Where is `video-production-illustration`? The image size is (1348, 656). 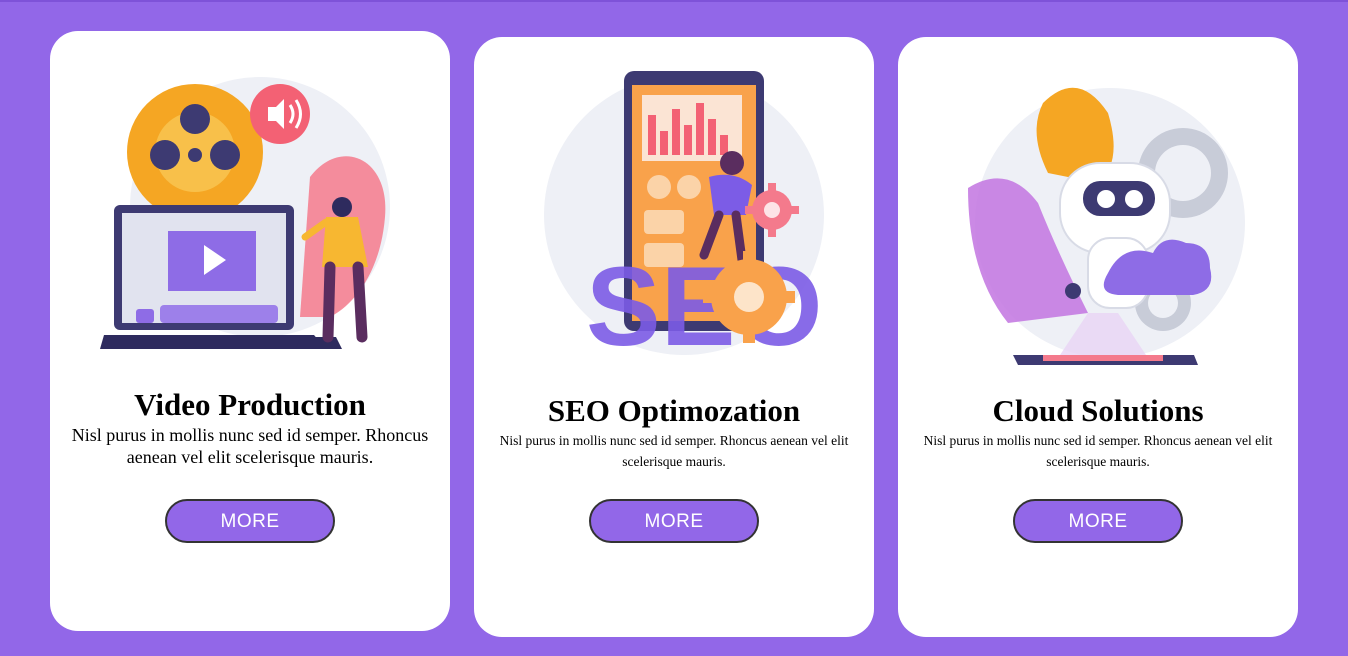
video-production-illustration is located at coordinates (250, 217).